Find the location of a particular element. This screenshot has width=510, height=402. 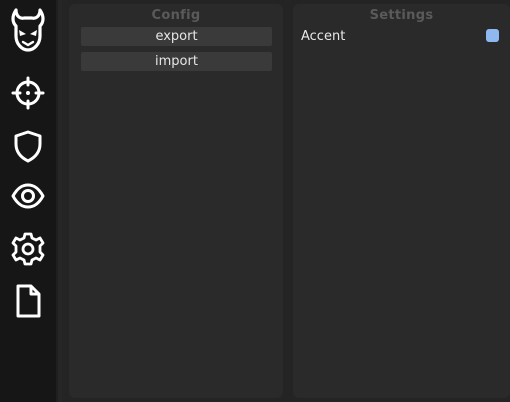

accent-color-swatch is located at coordinates (492, 35).